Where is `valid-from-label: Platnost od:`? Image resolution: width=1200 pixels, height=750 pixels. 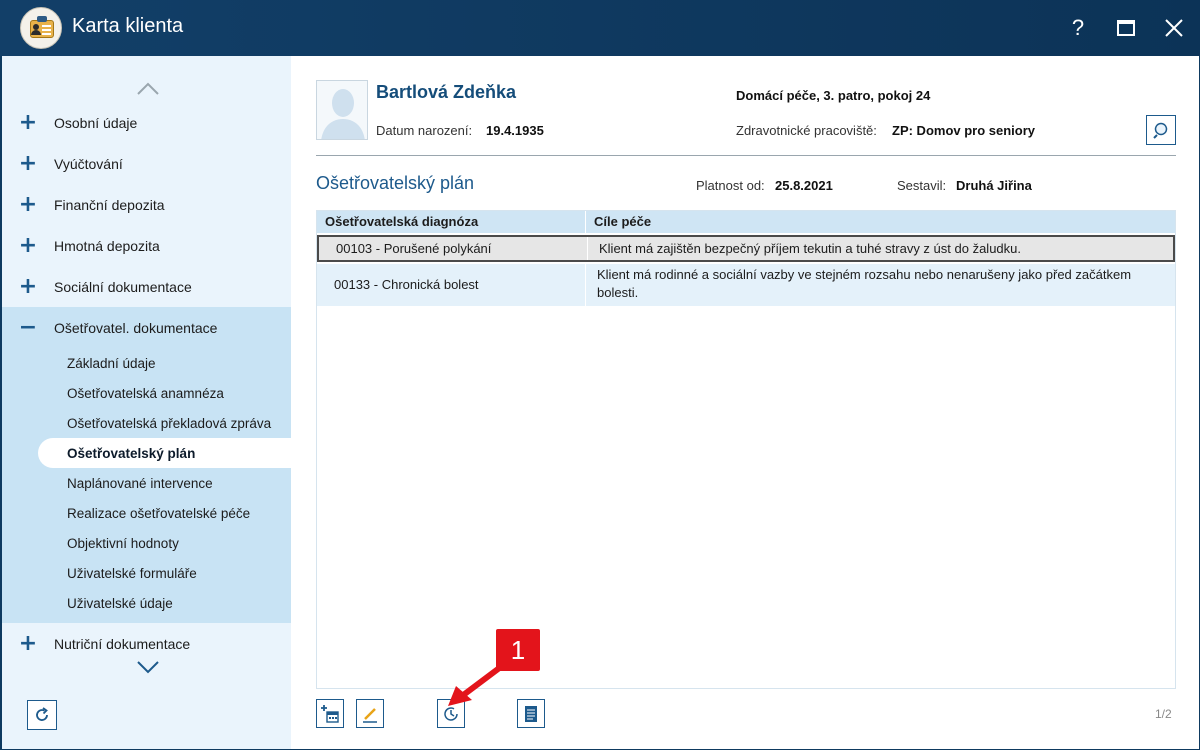 valid-from-label: Platnost od: is located at coordinates (730, 185).